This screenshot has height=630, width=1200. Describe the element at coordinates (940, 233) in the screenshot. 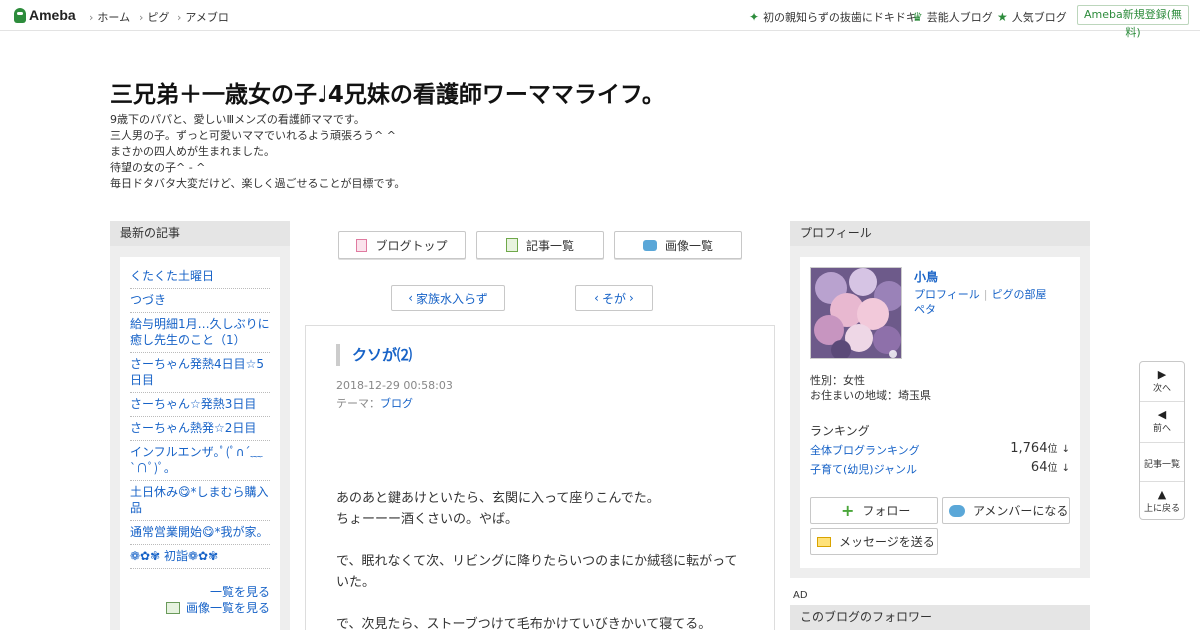

I see `profile-heading: プロフィール` at that location.